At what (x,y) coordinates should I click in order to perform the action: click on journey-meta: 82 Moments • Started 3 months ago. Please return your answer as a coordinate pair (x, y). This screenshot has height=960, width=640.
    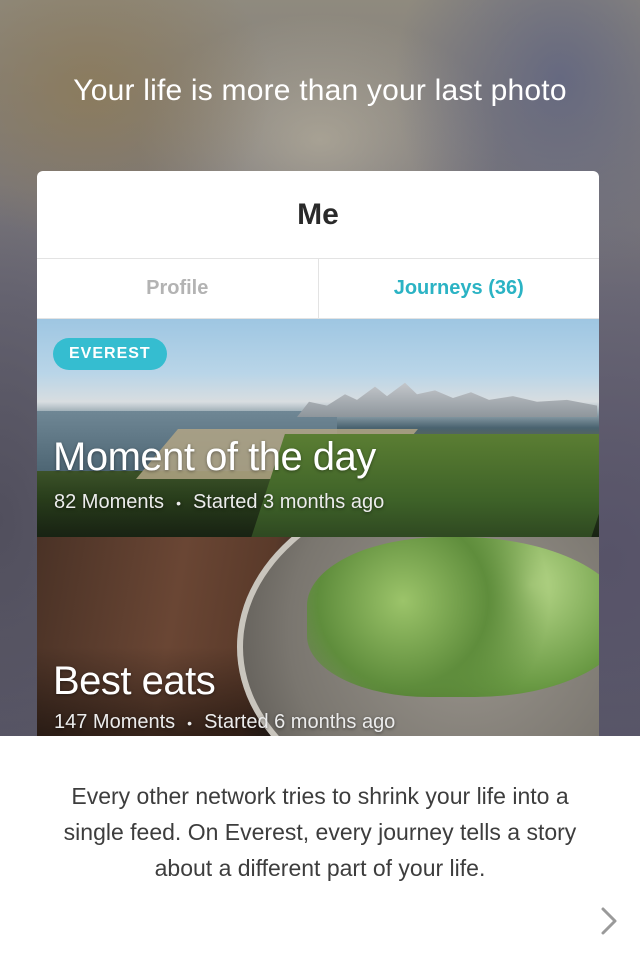
    Looking at the image, I should click on (219, 502).